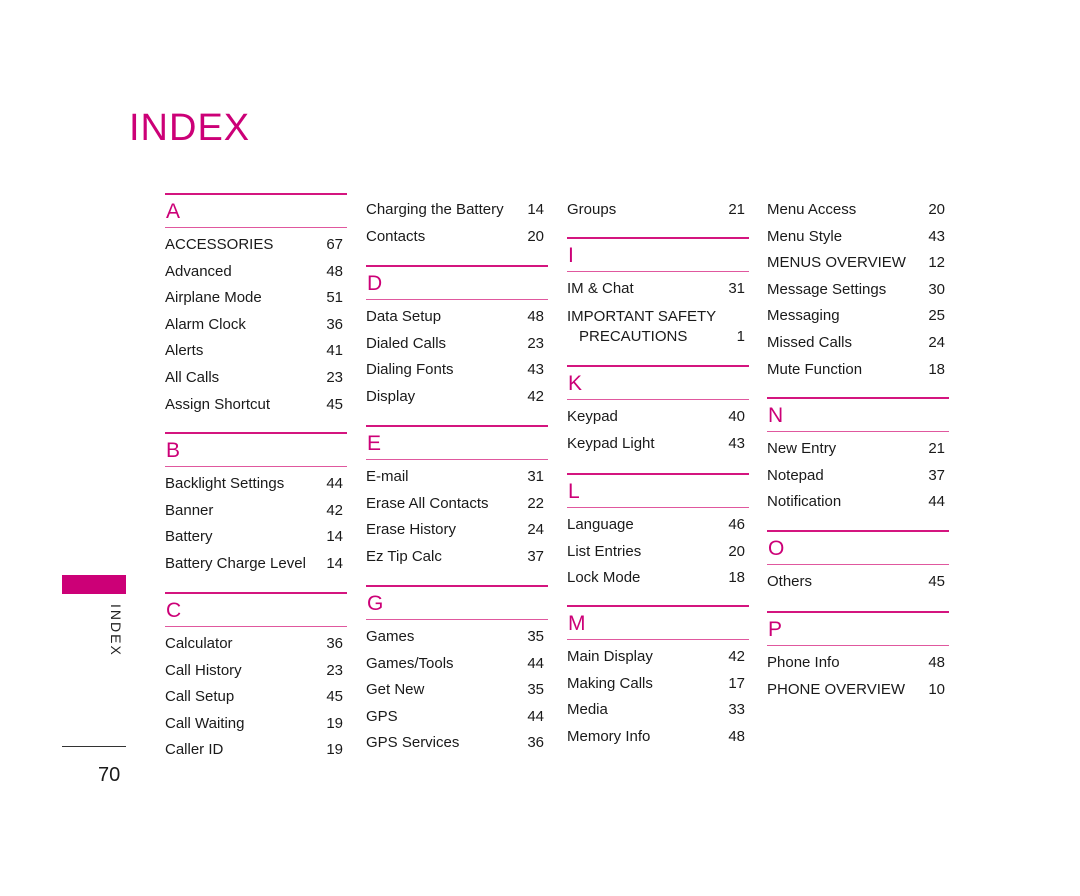  What do you see at coordinates (457, 504) in the screenshot?
I see `index-entry: Erase All Contacts 22` at bounding box center [457, 504].